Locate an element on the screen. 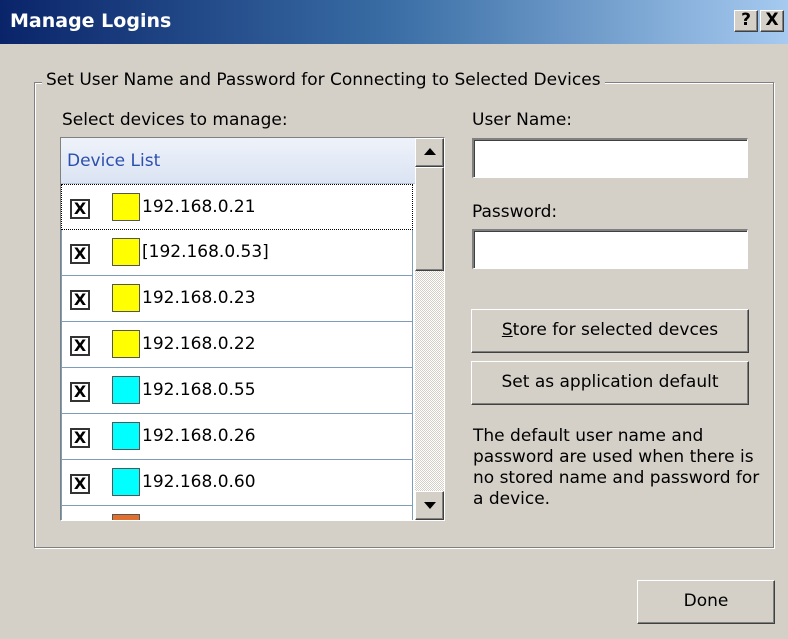 Image resolution: width=788 pixels, height=639 pixels. device-address: [192.168.0.53] is located at coordinates (205, 252).